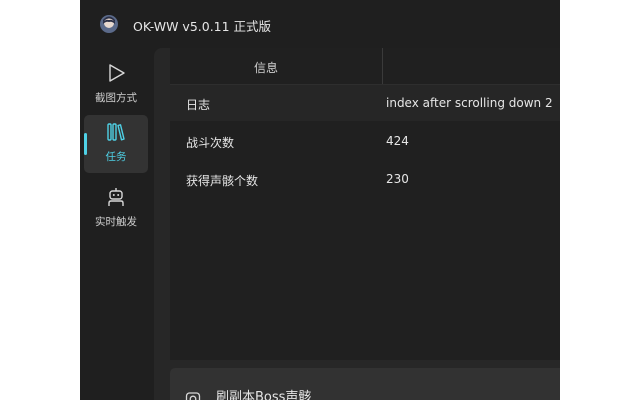 The width and height of the screenshot is (640, 400). I want to click on sidebar-item-label: 实时触发, so click(116, 222).